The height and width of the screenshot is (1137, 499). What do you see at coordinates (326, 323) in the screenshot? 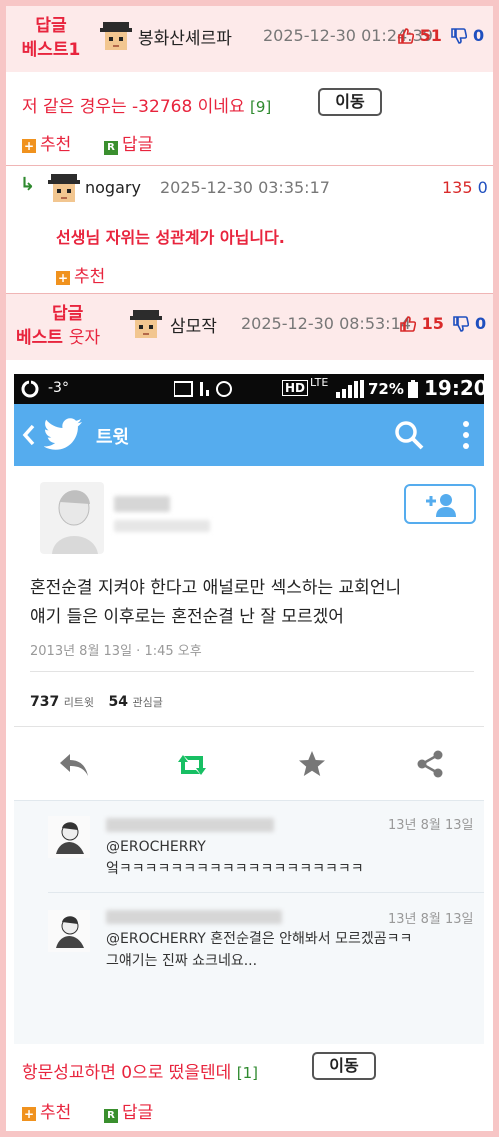
I see `comment-datetime: 2025-12-30 08:53:14` at bounding box center [326, 323].